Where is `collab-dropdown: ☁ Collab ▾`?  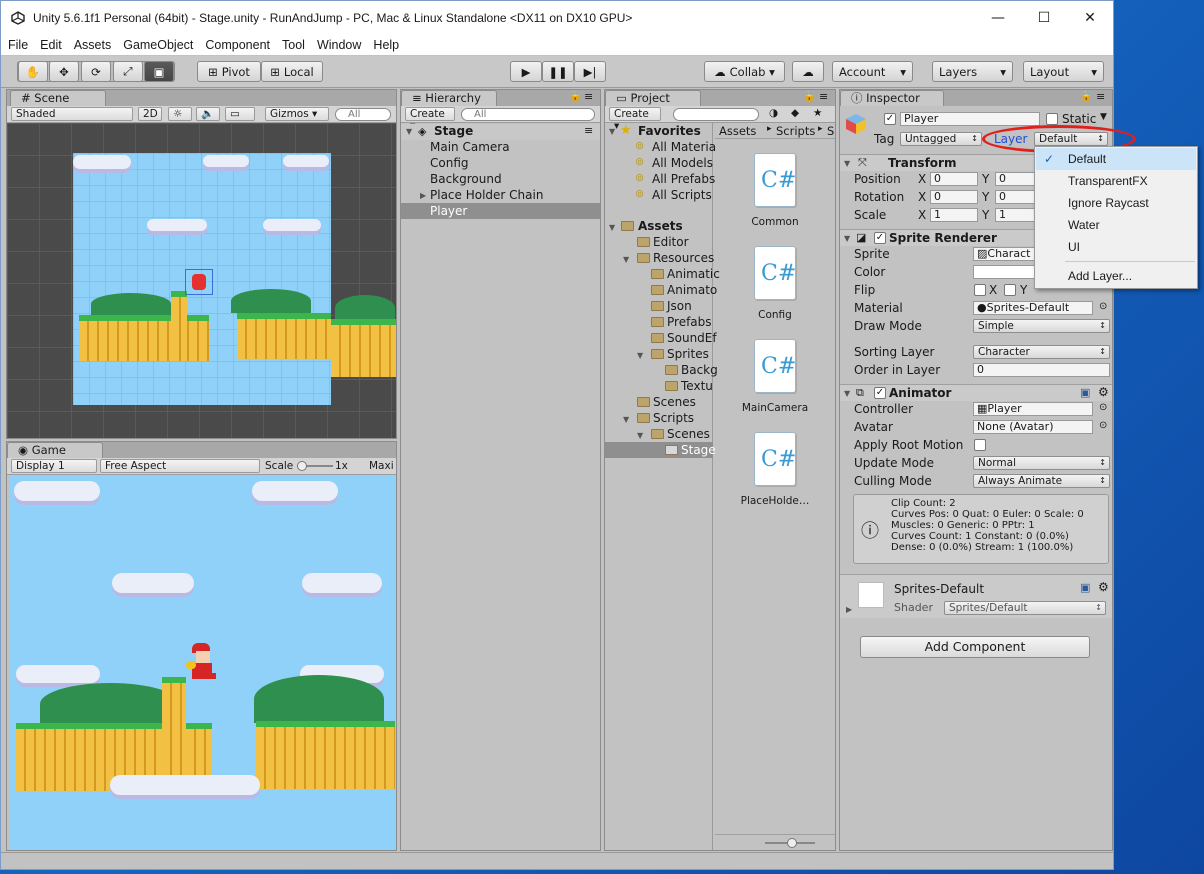 collab-dropdown: ☁ Collab ▾ is located at coordinates (744, 71).